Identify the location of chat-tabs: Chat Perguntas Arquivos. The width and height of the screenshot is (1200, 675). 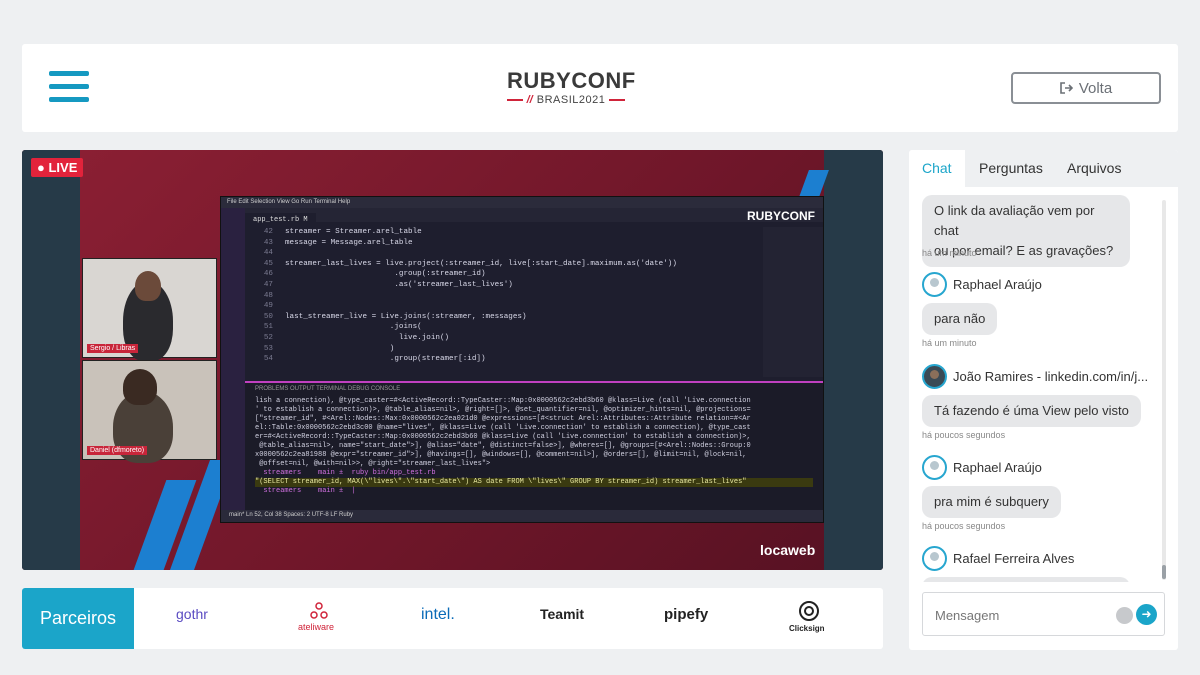
(1043, 168).